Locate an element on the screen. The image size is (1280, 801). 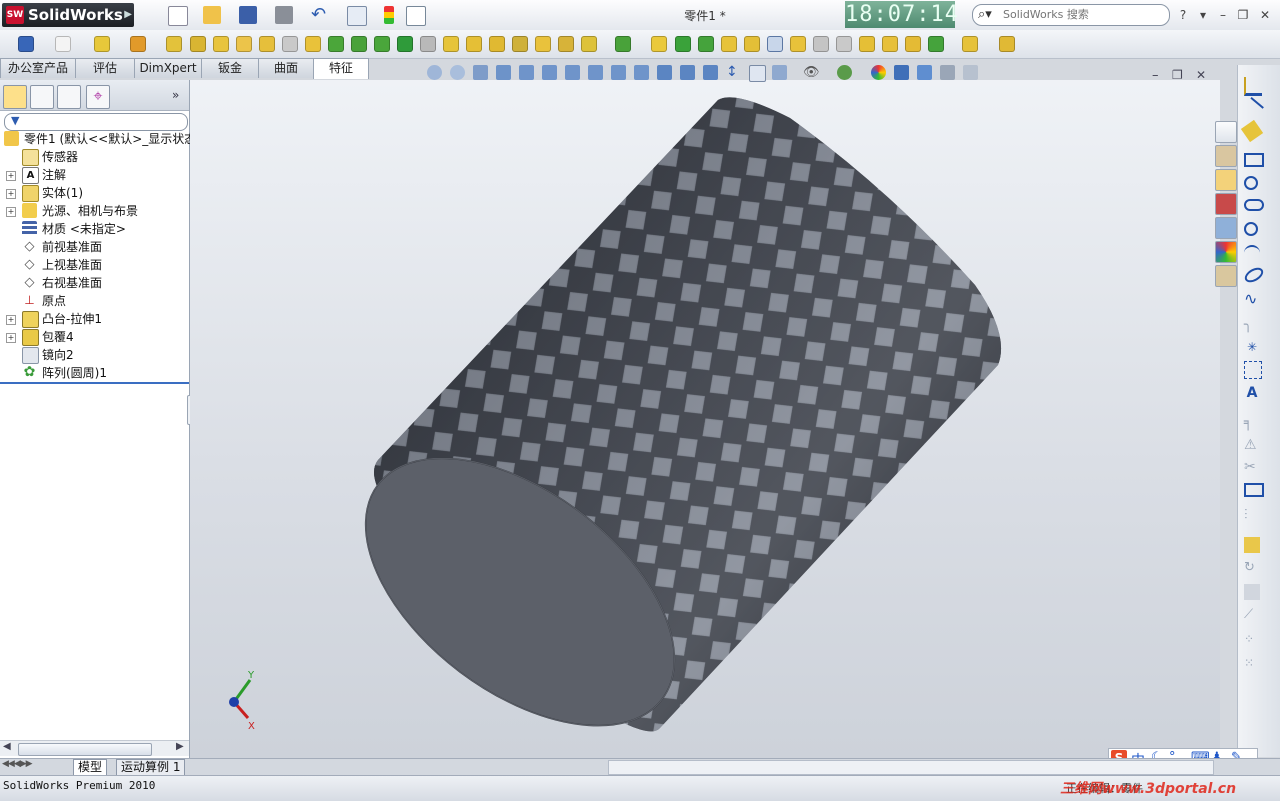
swept-boss-icon is located at coordinates (174, 44).